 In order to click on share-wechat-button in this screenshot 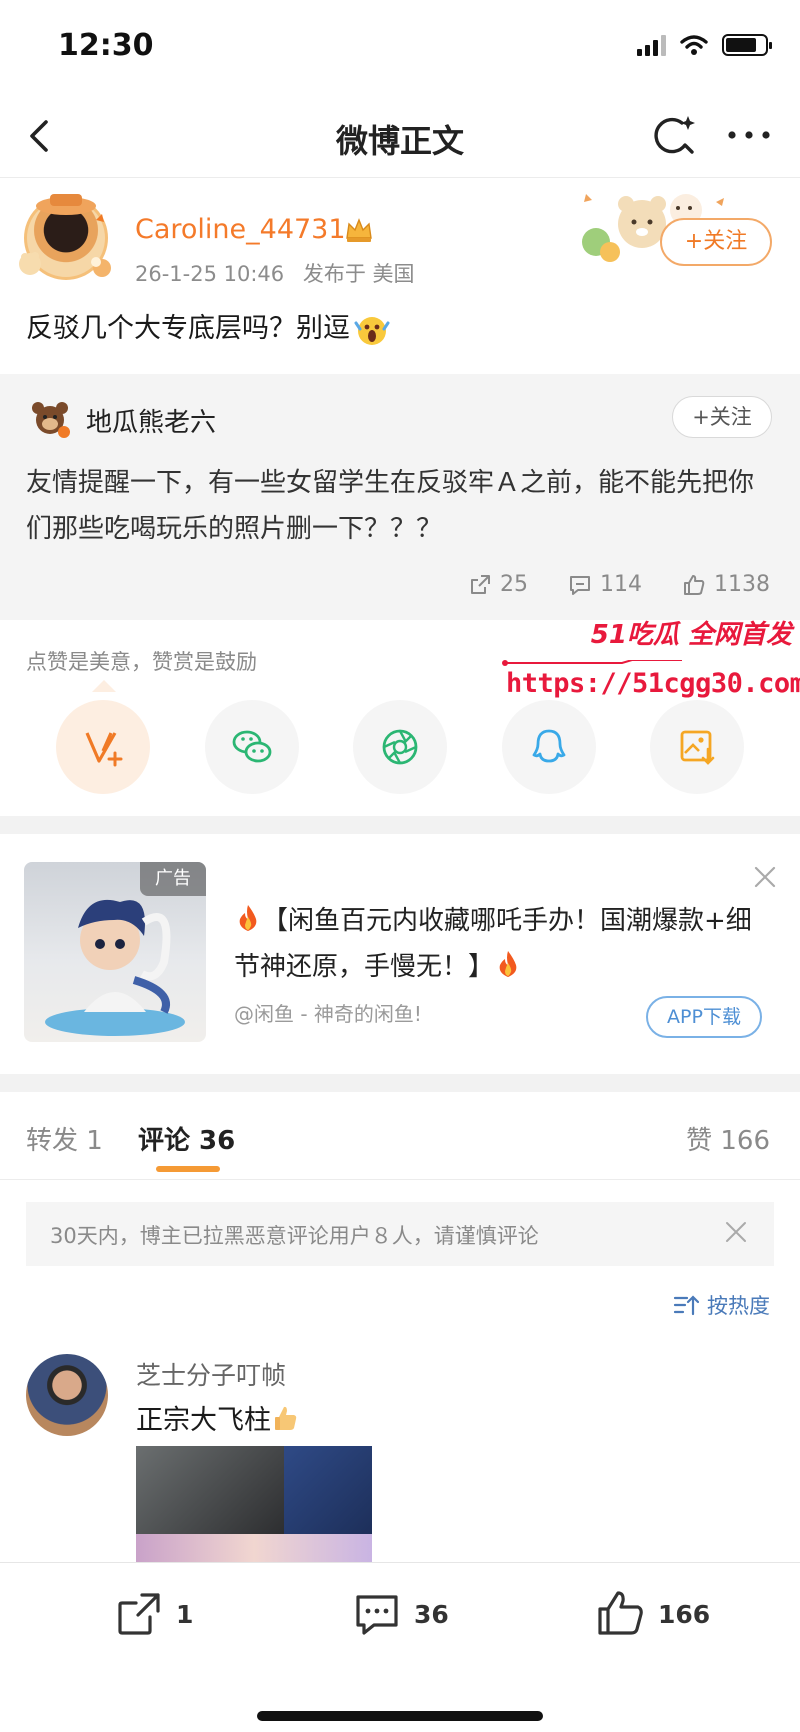, I will do `click(252, 747)`.